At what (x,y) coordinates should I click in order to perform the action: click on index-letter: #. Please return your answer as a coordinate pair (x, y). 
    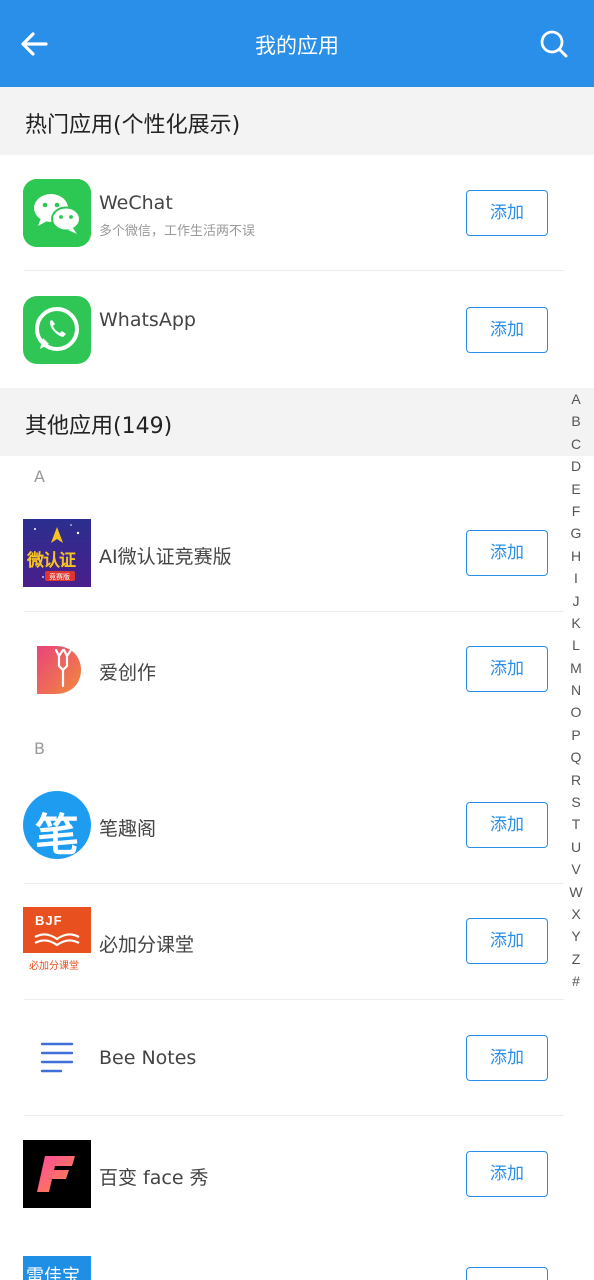
    Looking at the image, I should click on (576, 981).